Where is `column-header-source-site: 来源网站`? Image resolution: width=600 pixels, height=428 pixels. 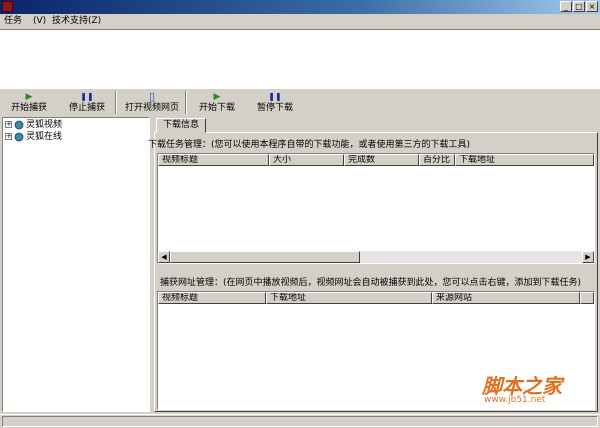 column-header-source-site: 来源网站 is located at coordinates (506, 298).